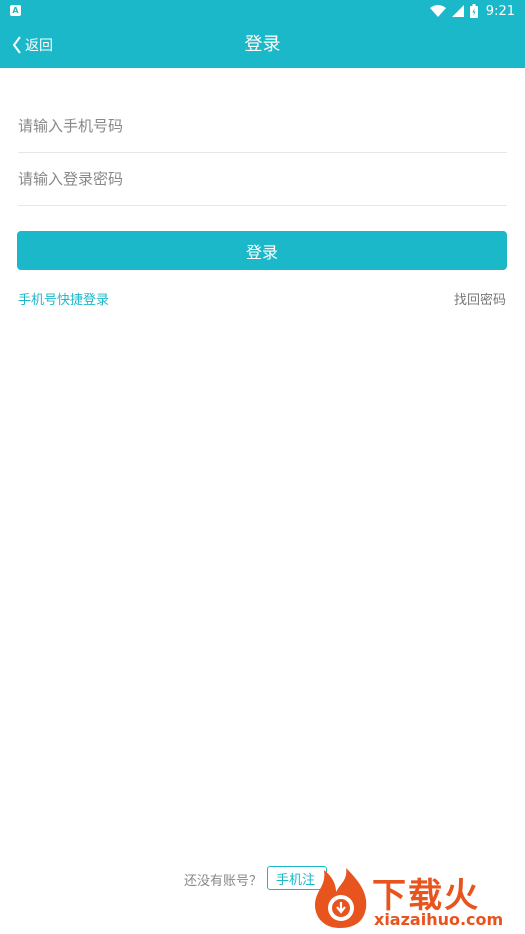 This screenshot has width=525, height=934. I want to click on status-time: 9:21, so click(500, 11).